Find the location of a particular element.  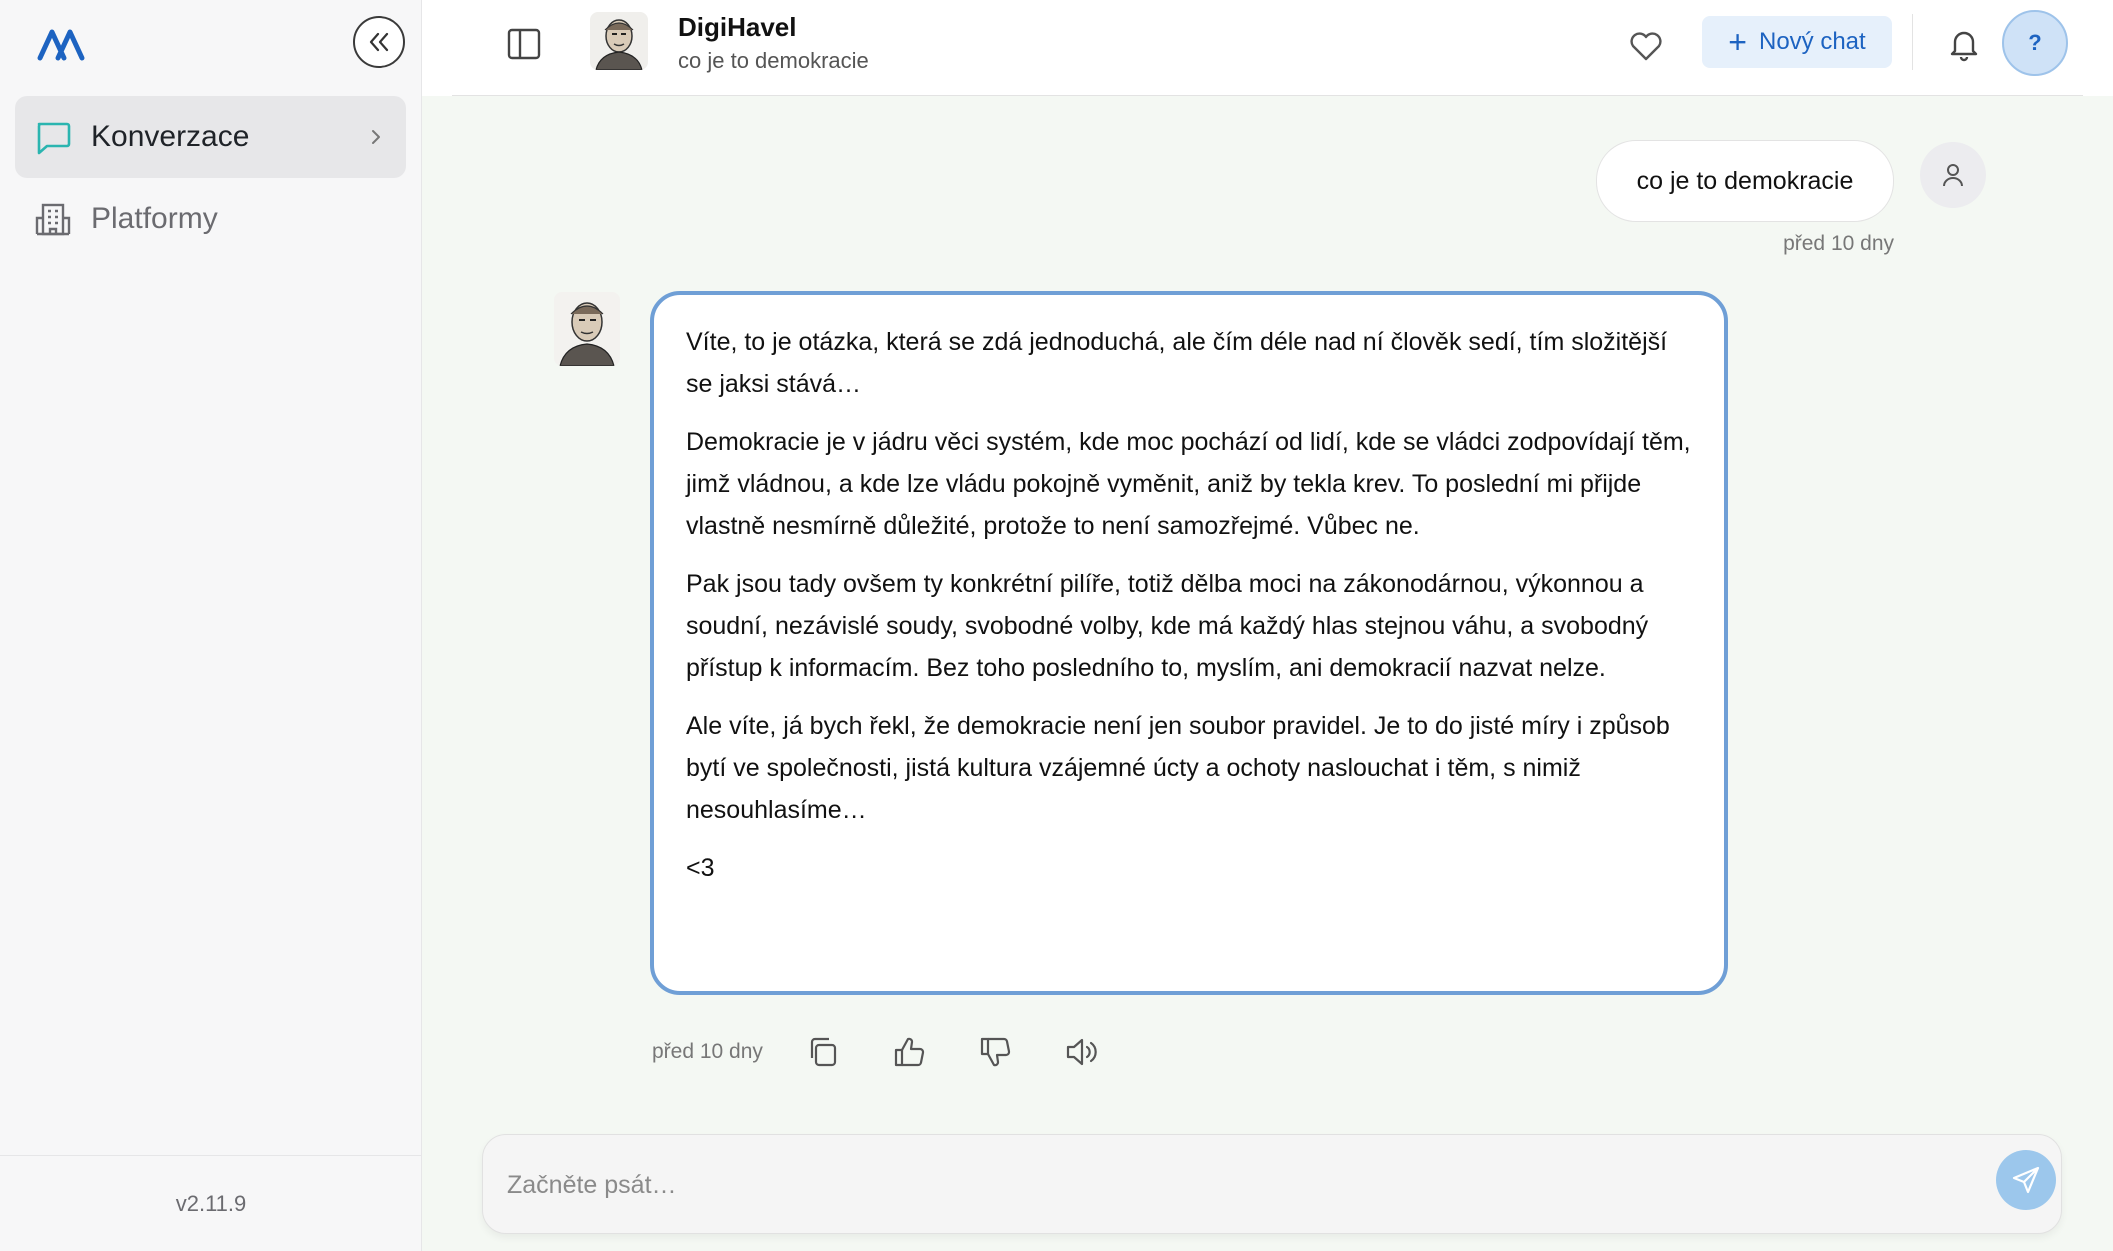

user-message-text: co je to demokracie is located at coordinates (1745, 180).